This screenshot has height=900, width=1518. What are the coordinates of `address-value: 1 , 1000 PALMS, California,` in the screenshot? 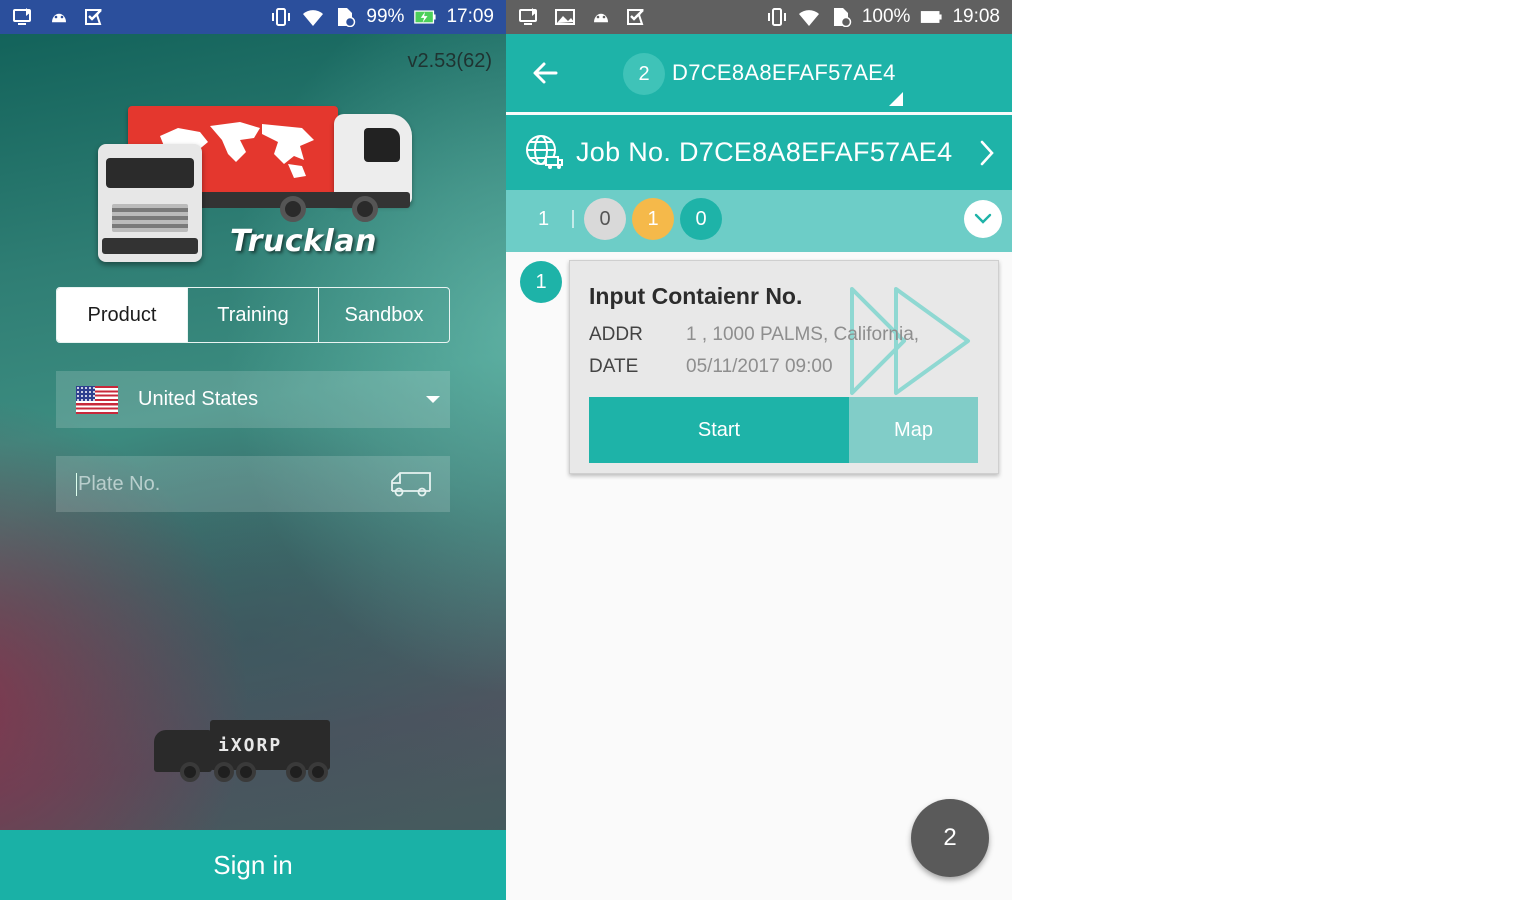 It's located at (803, 334).